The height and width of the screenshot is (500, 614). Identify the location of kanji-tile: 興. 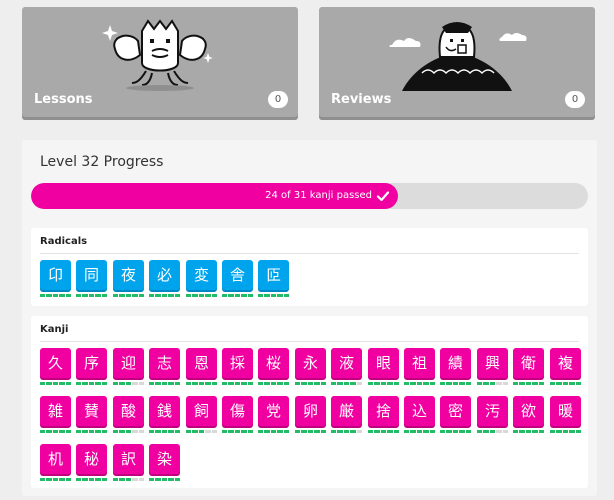
(492, 363).